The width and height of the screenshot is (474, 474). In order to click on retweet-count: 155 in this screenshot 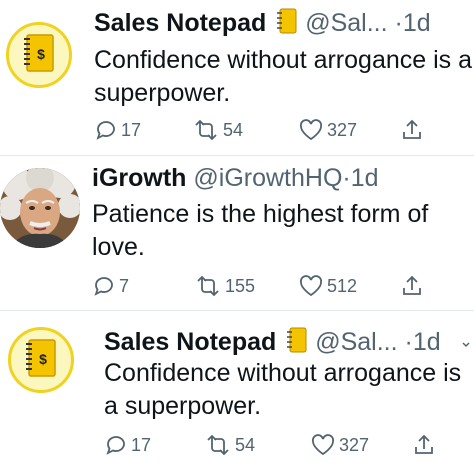, I will do `click(240, 285)`.